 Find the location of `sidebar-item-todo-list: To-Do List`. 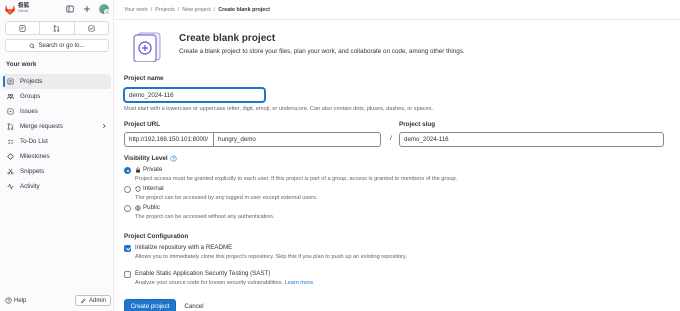

sidebar-item-todo-list: To-Do List is located at coordinates (57, 141).